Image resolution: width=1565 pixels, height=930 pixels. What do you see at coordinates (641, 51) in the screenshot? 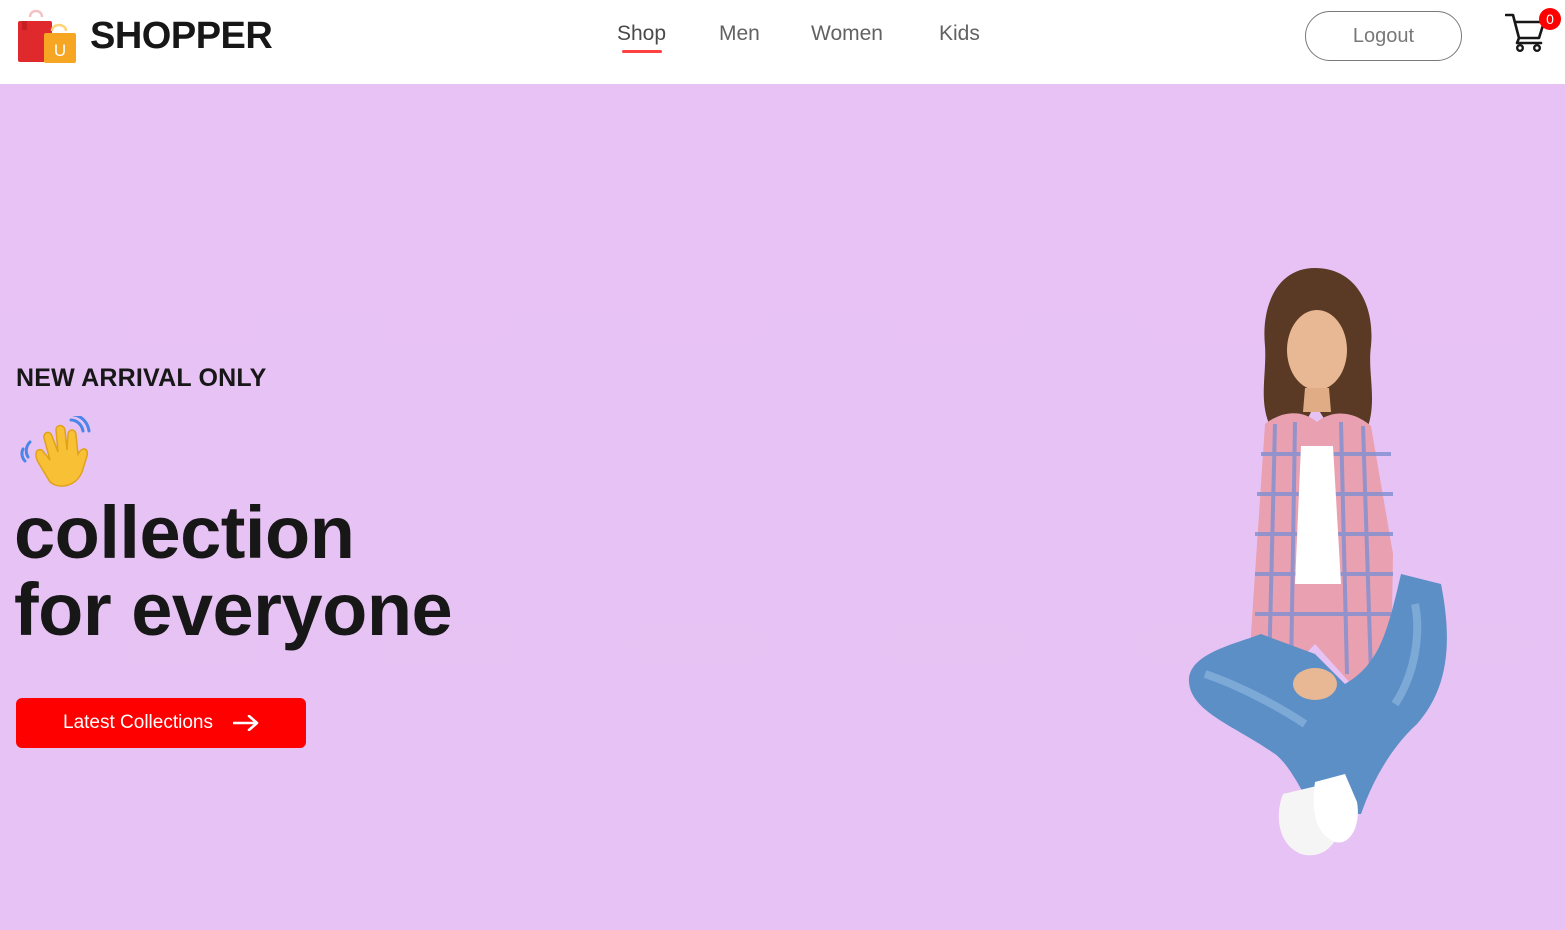
I see `nav-active-indicator` at bounding box center [641, 51].